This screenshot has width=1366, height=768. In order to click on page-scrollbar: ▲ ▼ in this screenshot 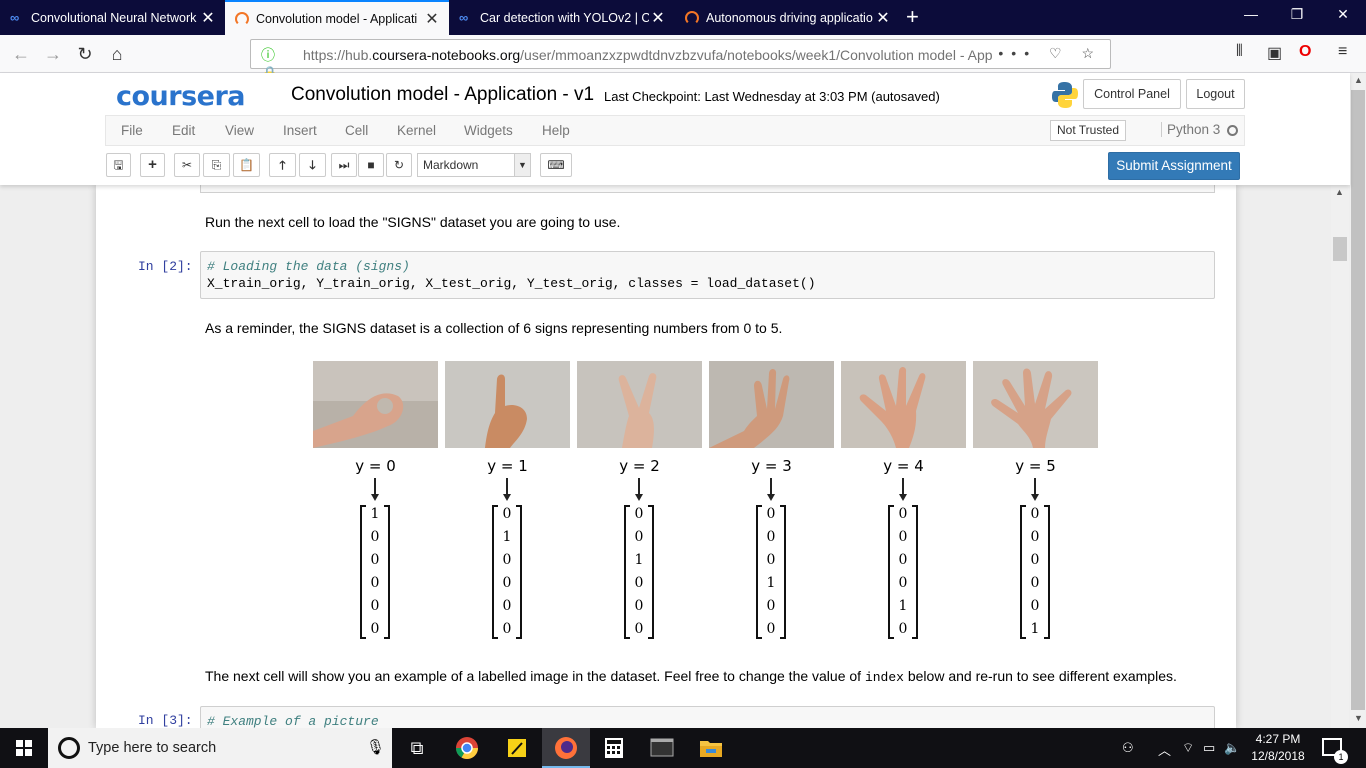, I will do `click(1358, 400)`.